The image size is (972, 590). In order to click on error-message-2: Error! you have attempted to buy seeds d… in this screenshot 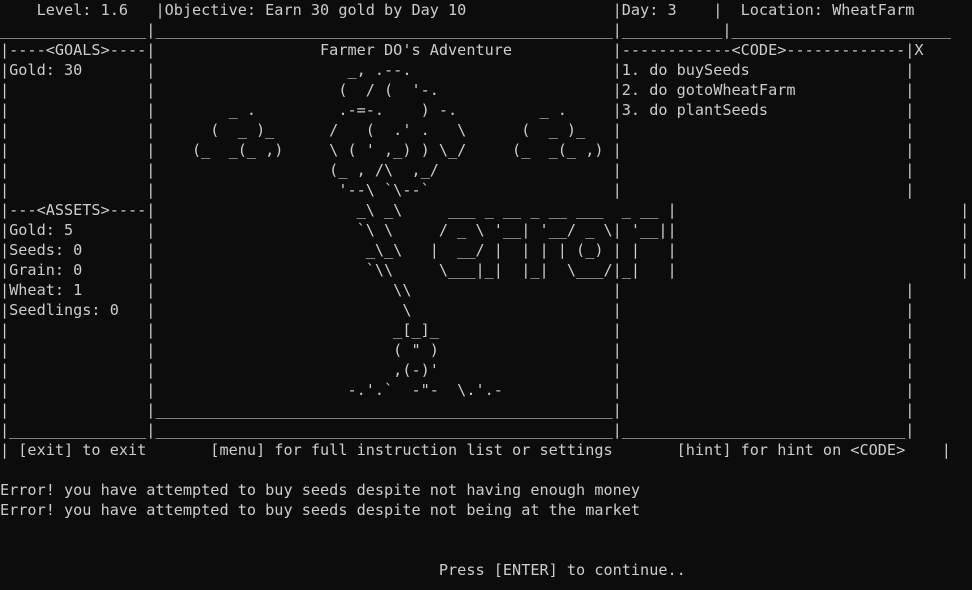, I will do `click(320, 510)`.